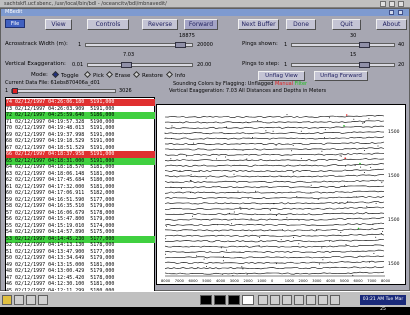 This screenshot has height=315, width=410. Describe the element at coordinates (365, 45) in the screenshot. I see `pings-shown-slider-thumb` at that location.